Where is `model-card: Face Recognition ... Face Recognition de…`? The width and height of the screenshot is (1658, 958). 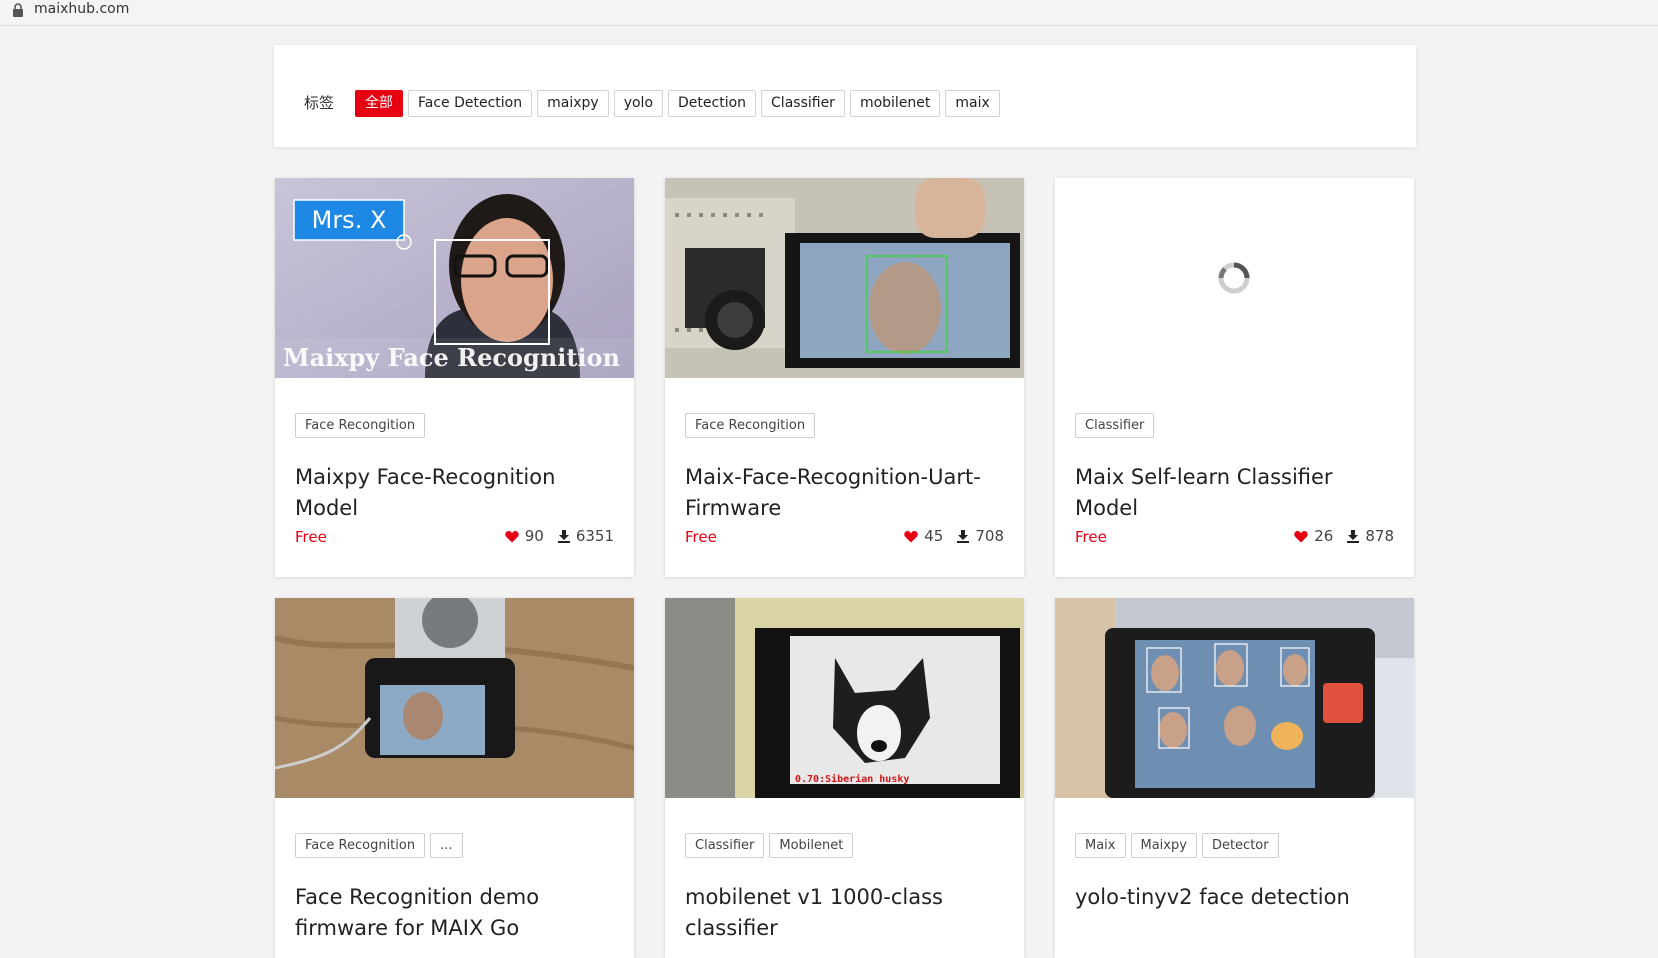 model-card: Face Recognition ... Face Recognition de… is located at coordinates (454, 778).